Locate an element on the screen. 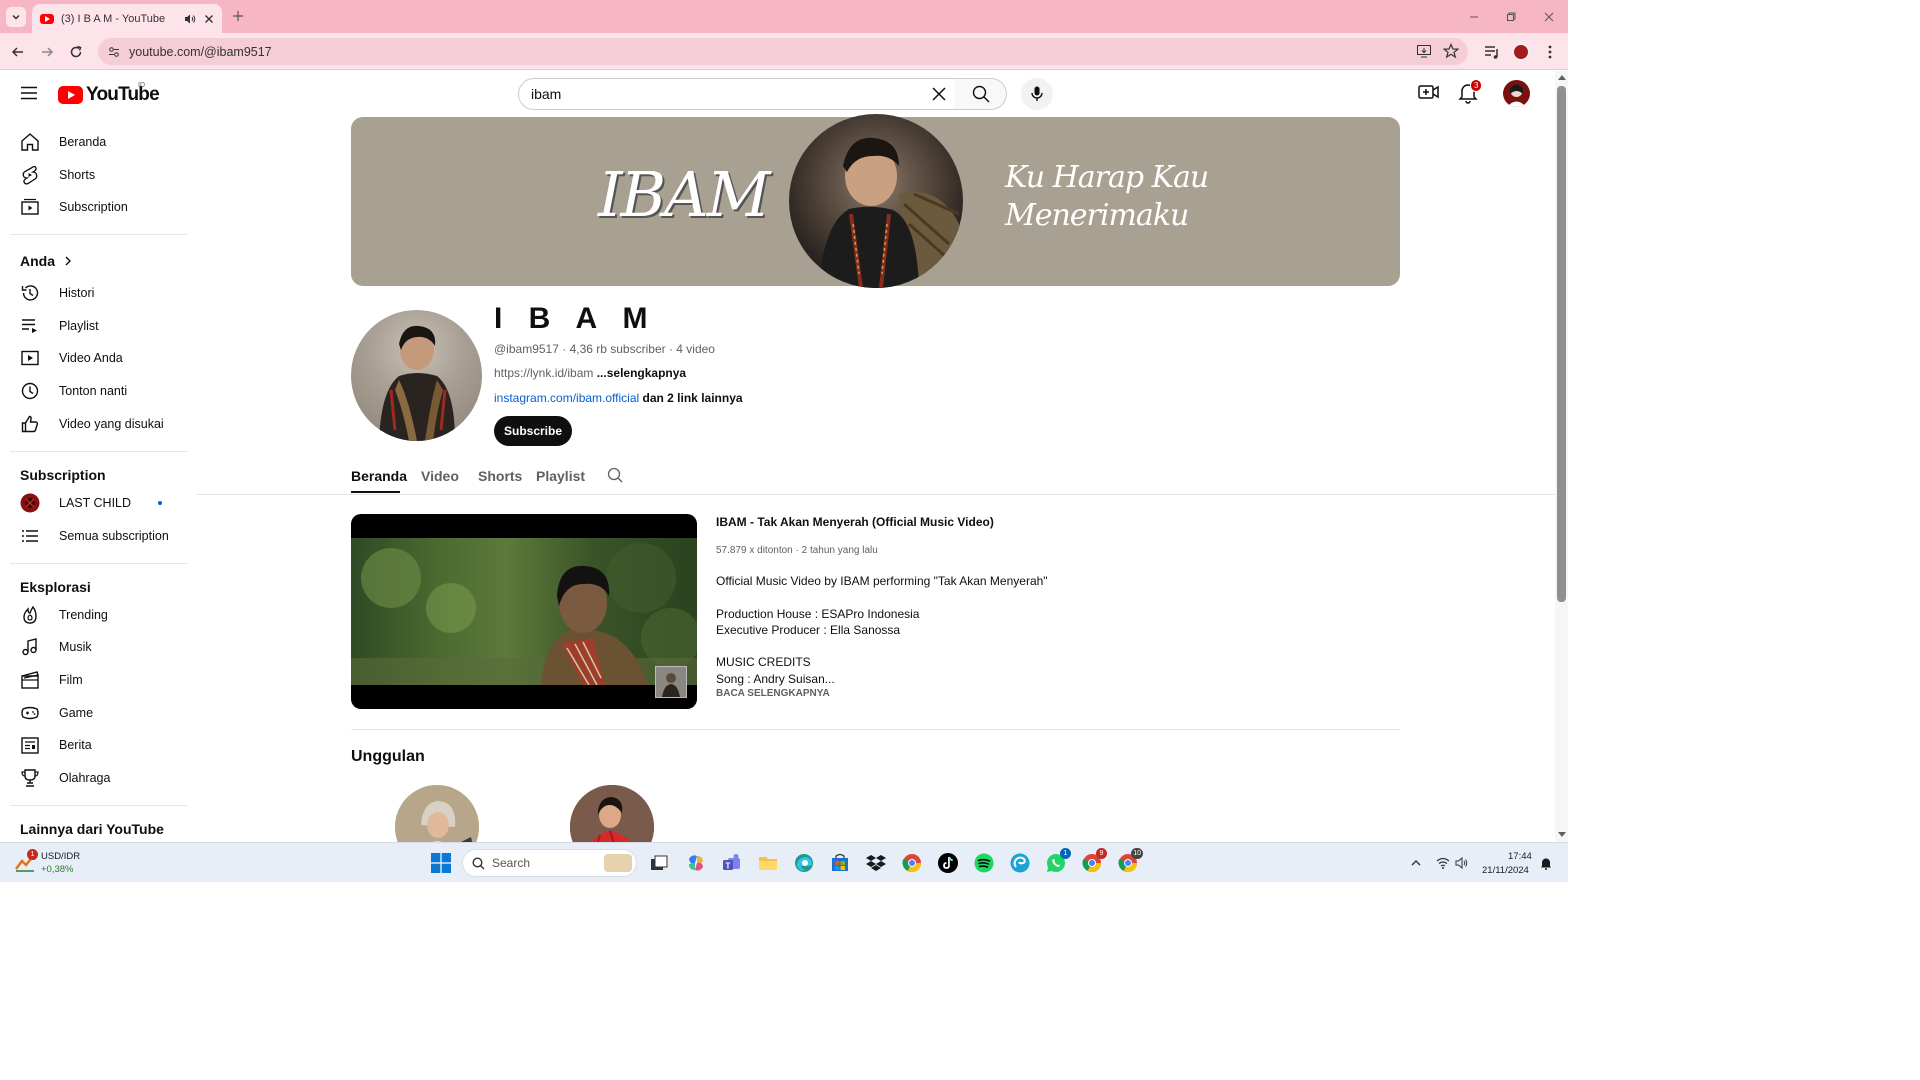  clock-date: 21/11/2024 is located at coordinates (1505, 870).